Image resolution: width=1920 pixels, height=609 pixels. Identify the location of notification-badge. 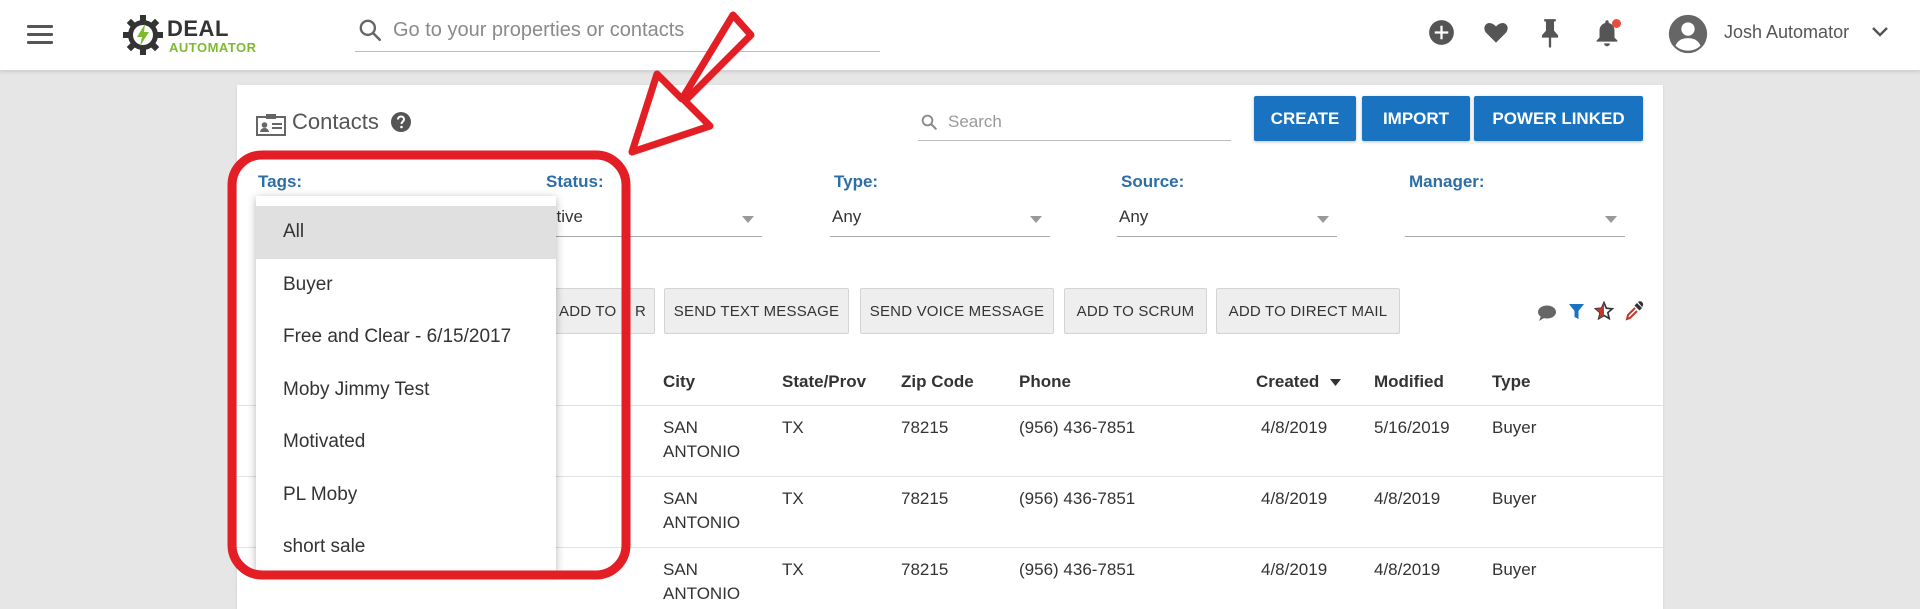
(1616, 23).